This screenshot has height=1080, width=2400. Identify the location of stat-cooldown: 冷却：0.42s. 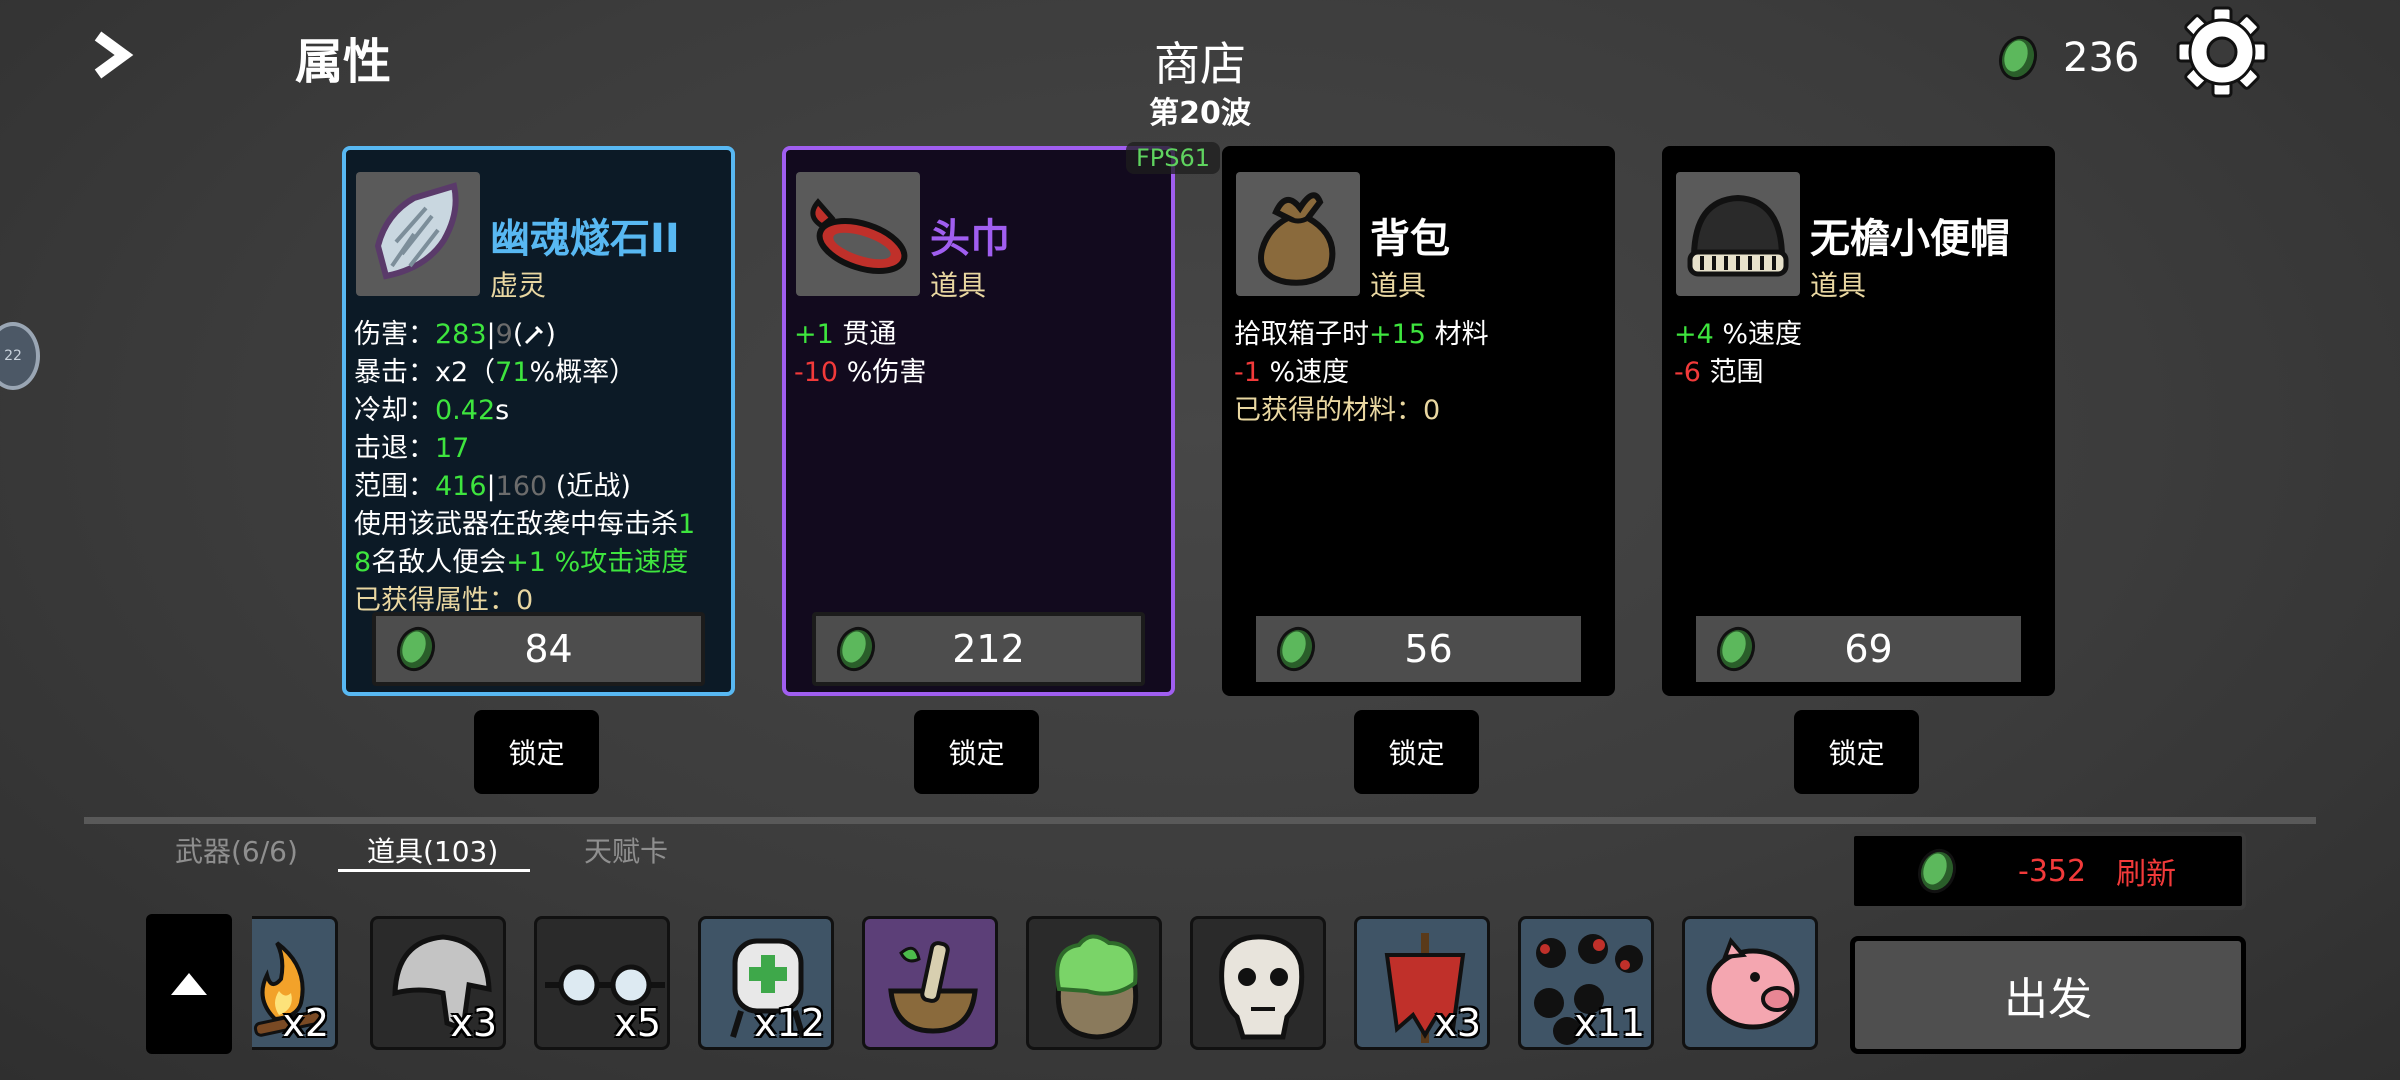
(538, 411).